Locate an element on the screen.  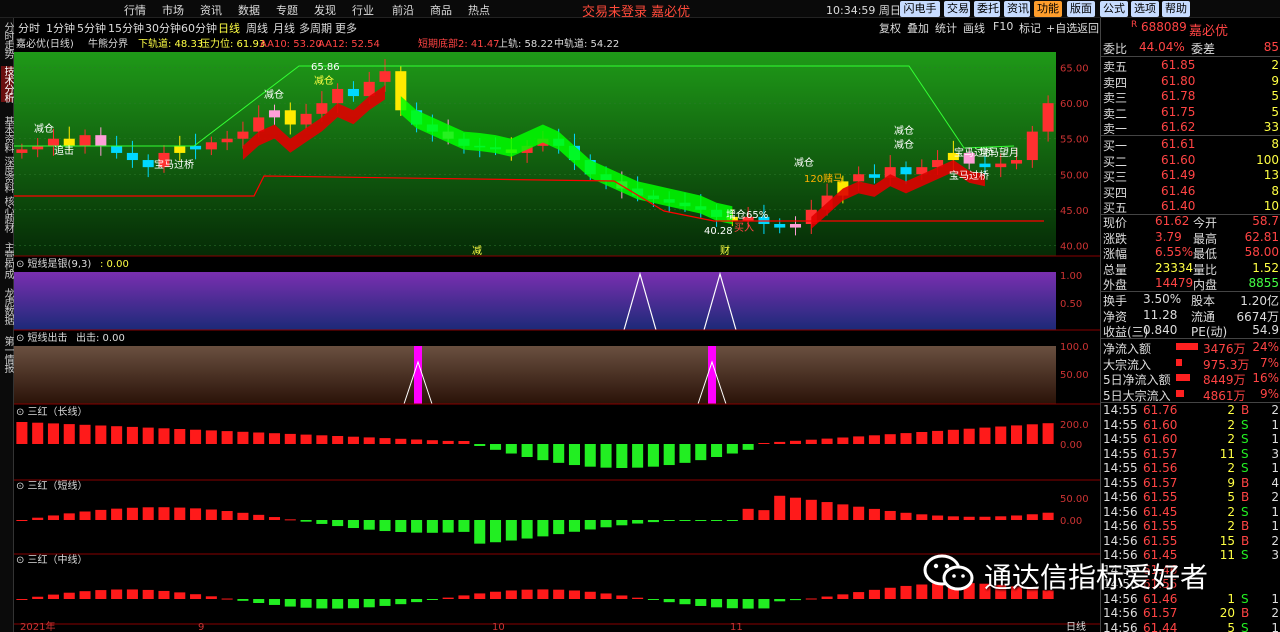
menu-item: 专题 is located at coordinates (287, 10).